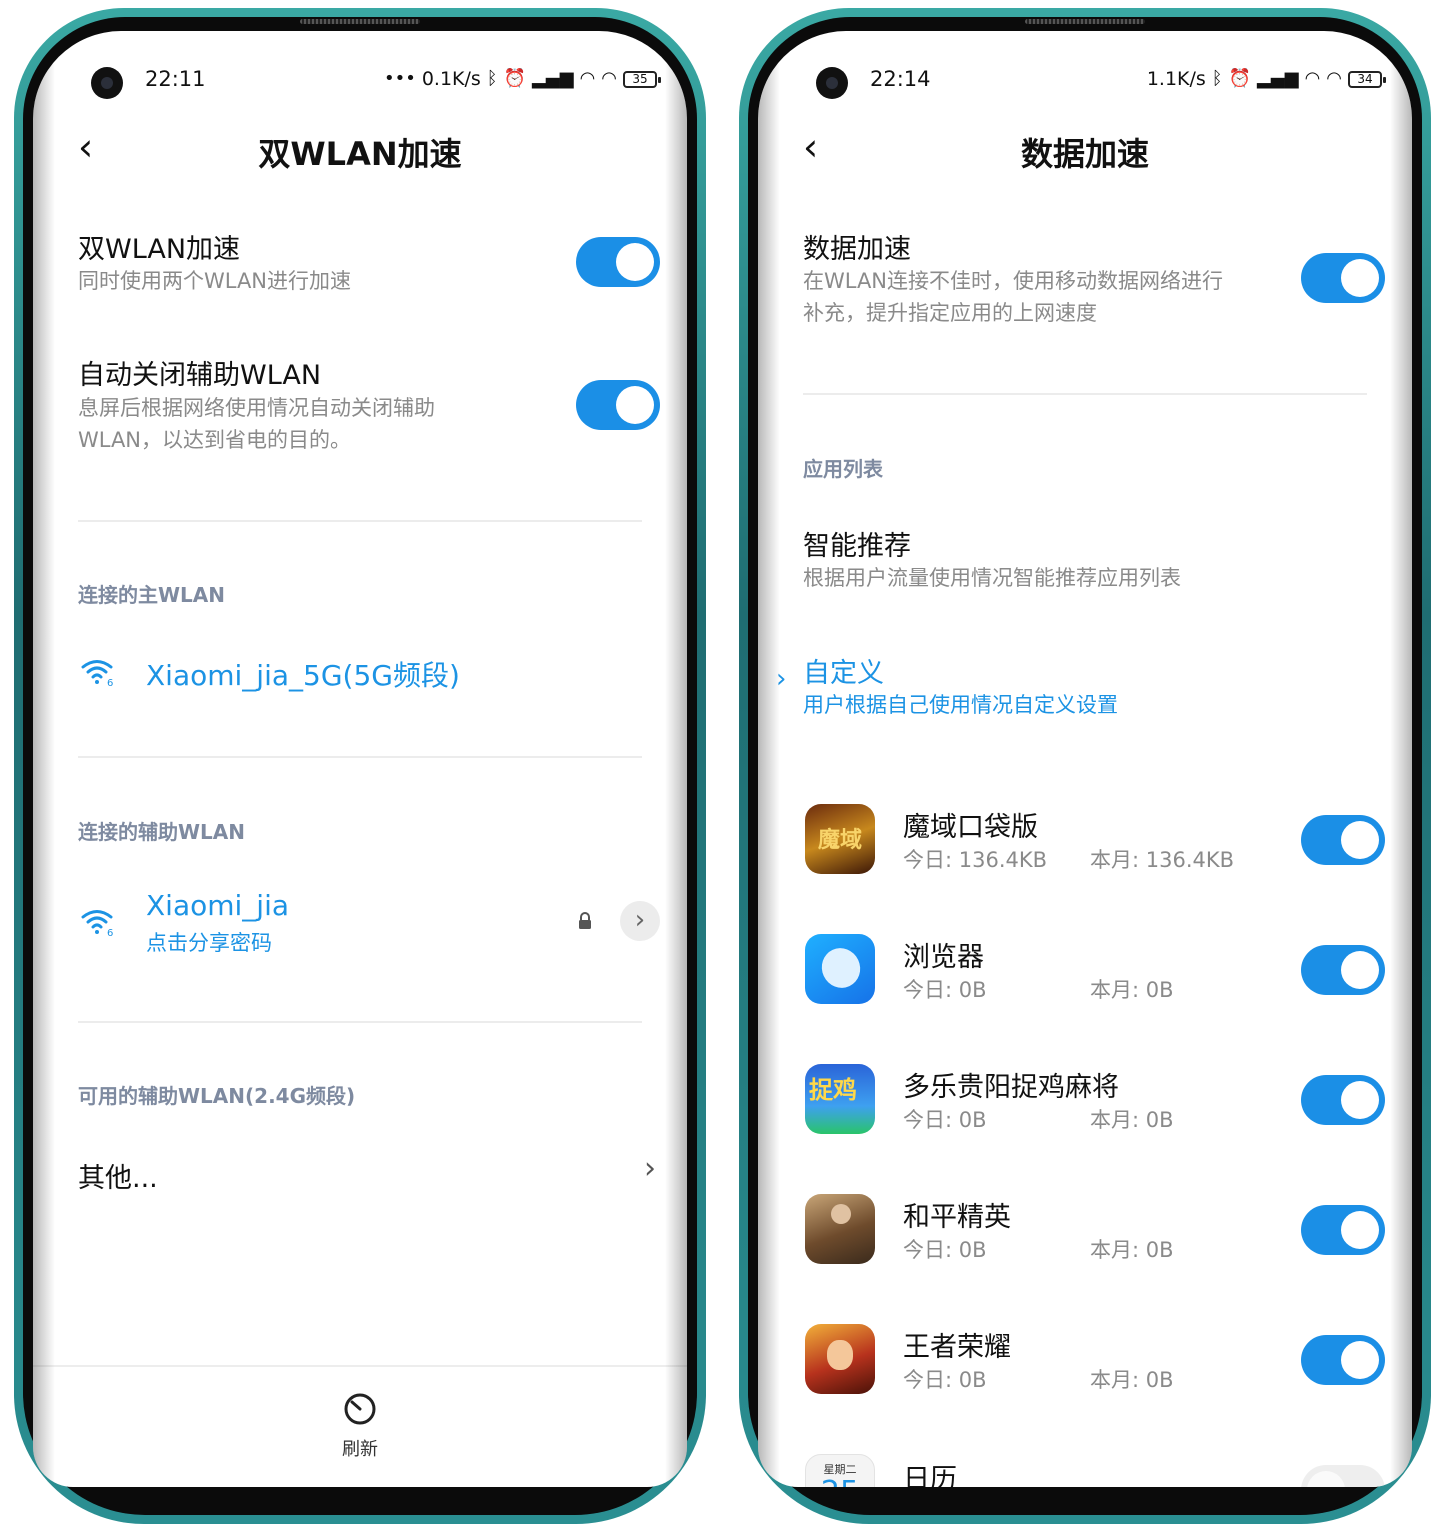 Image resolution: width=1446 pixels, height=1529 pixels. Describe the element at coordinates (900, 79) in the screenshot. I see `status-time: 22:14` at that location.